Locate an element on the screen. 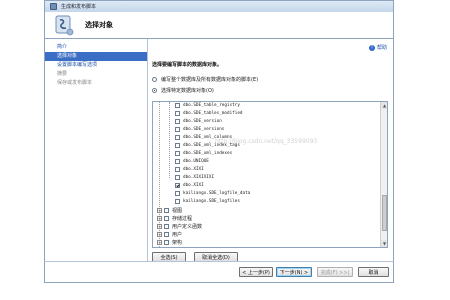 This screenshot has height=300, width=450. tree-item-label: dbo.SDE_xml_index_tags is located at coordinates (211, 145).